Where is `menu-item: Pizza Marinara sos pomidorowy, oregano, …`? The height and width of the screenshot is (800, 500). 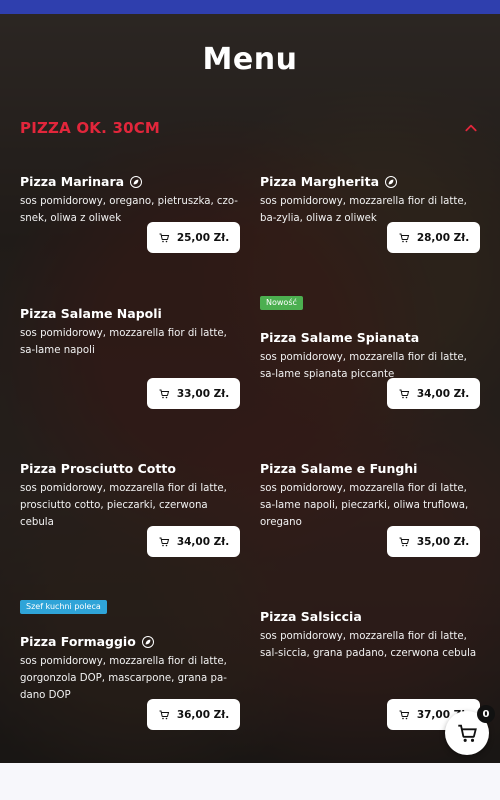 menu-item: Pizza Marinara sos pomidorowy, oregano, … is located at coordinates (130, 200).